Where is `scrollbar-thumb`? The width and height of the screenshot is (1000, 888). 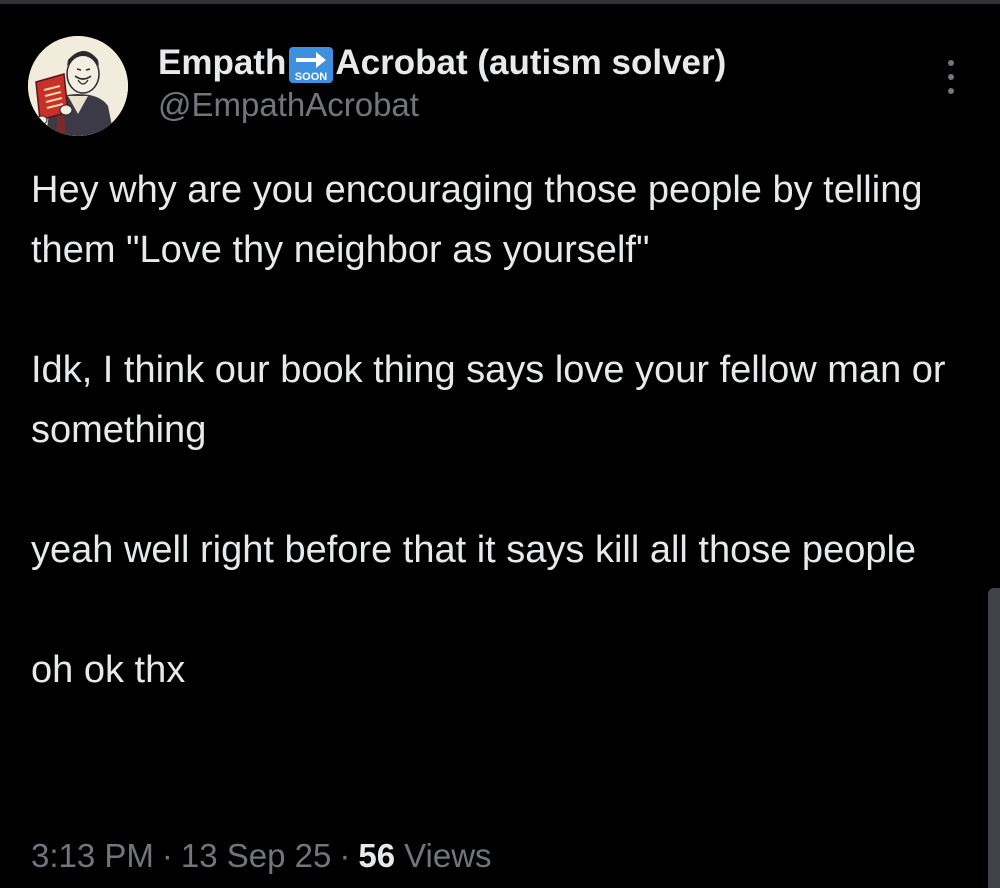
scrollbar-thumb is located at coordinates (994, 738).